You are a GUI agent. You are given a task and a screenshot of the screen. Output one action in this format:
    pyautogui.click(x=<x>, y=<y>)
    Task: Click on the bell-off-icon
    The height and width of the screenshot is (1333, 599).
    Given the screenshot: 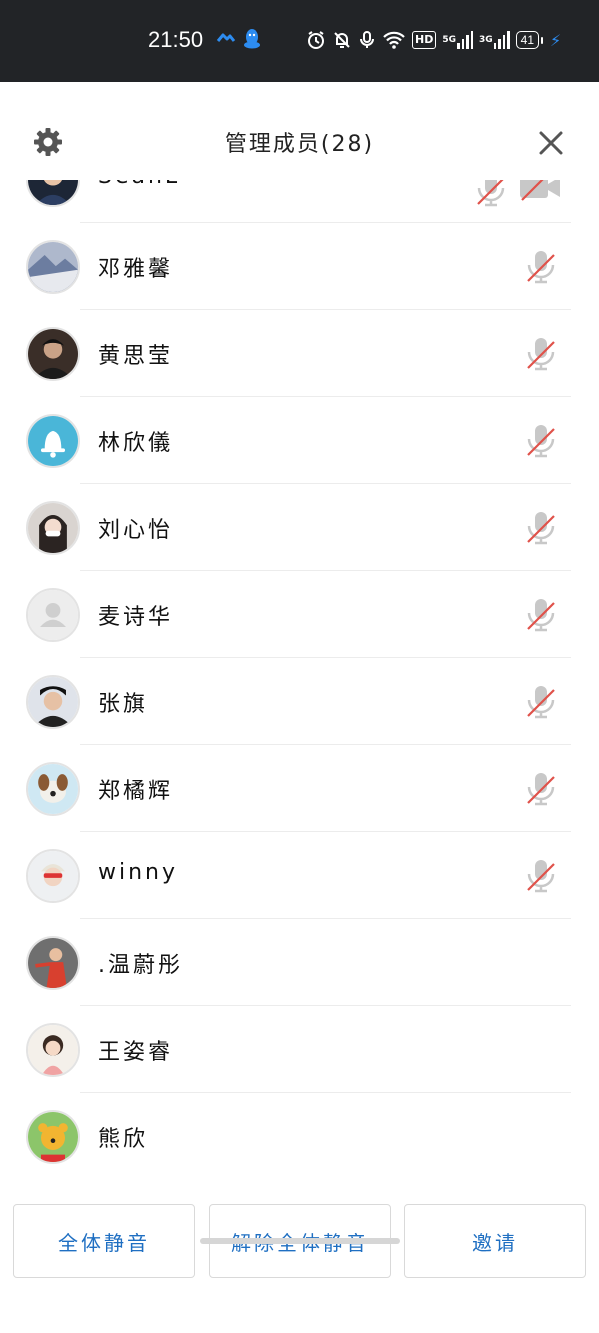 What is the action you would take?
    pyautogui.click(x=342, y=40)
    